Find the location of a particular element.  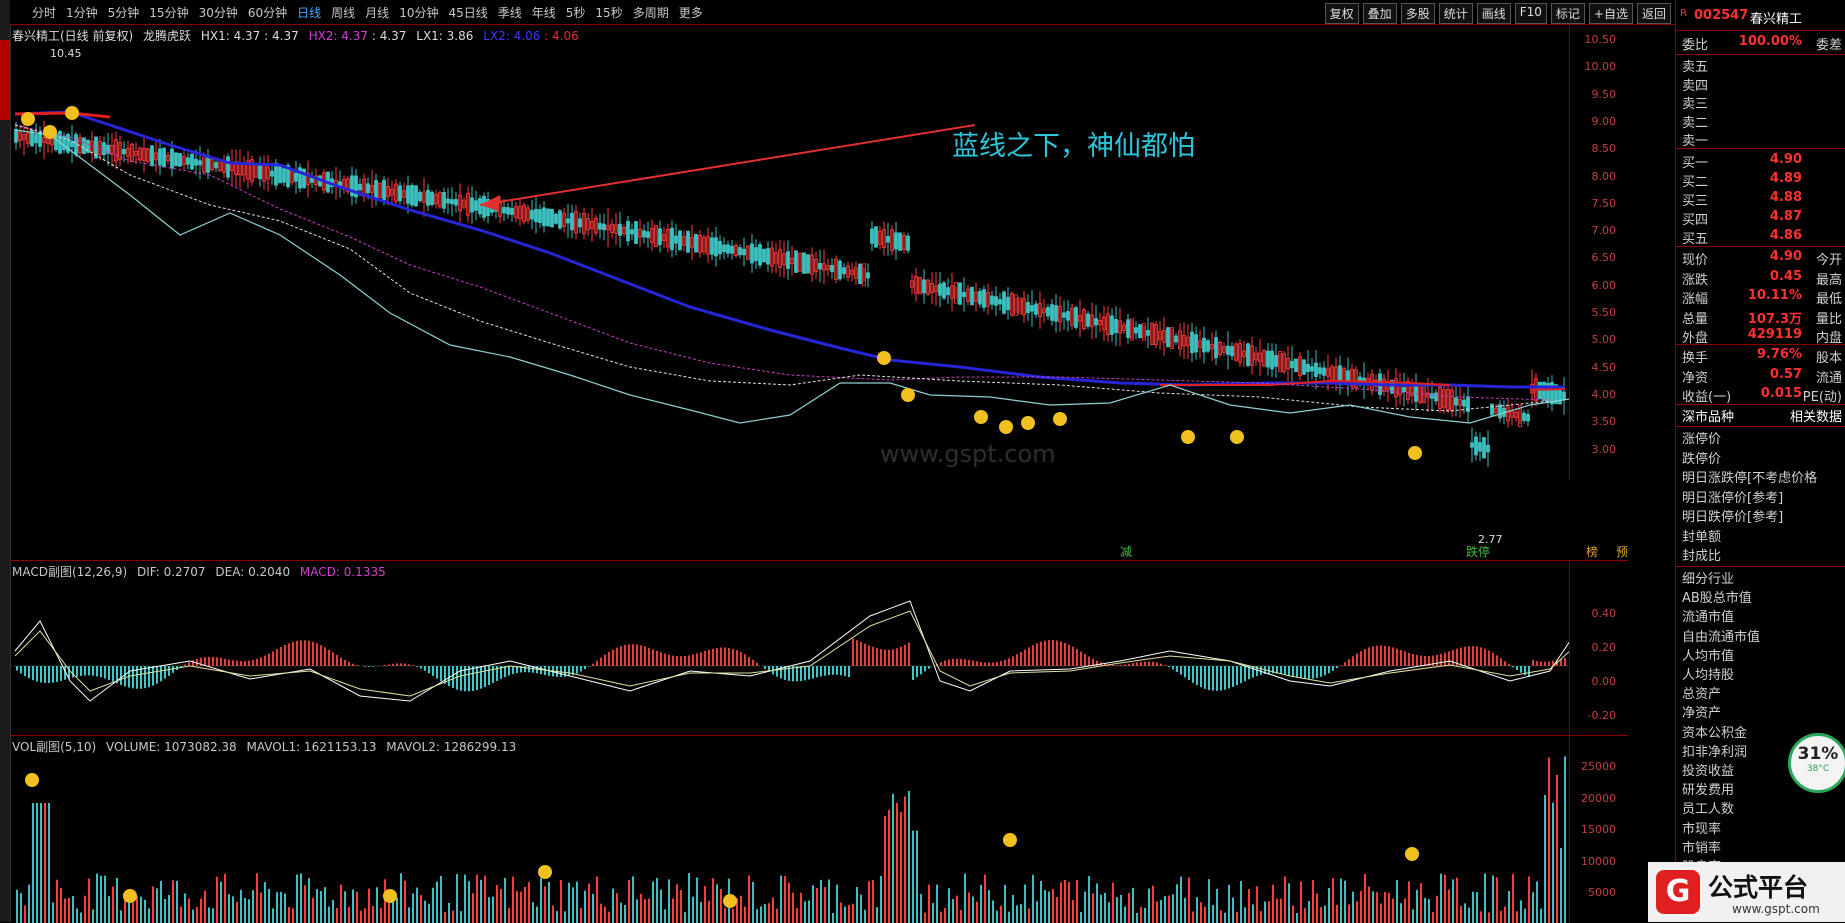

axis-tick: 6.00 is located at coordinates (1604, 285).